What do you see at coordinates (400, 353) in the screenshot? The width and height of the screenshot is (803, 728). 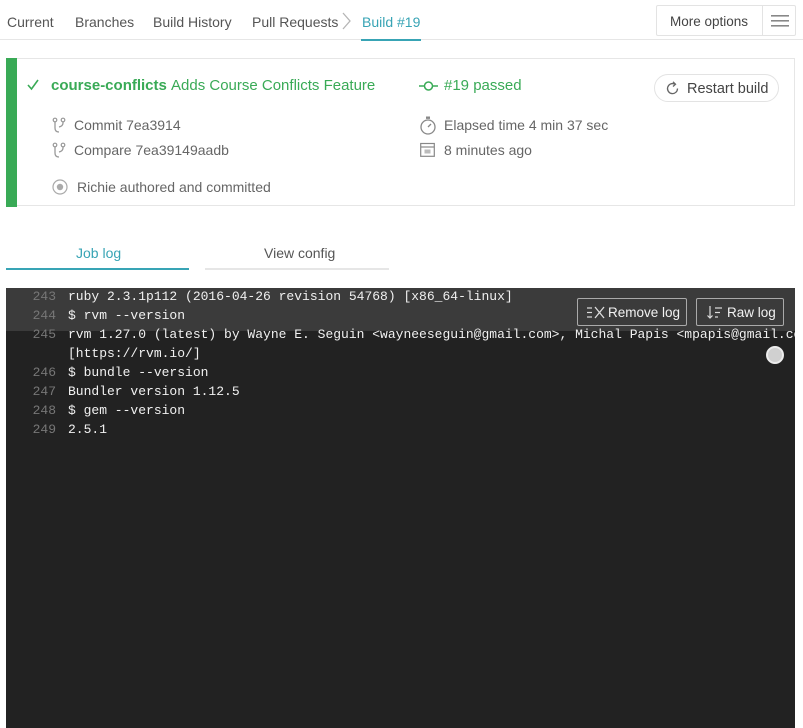 I see `log-line: [https://rvm.io/]` at bounding box center [400, 353].